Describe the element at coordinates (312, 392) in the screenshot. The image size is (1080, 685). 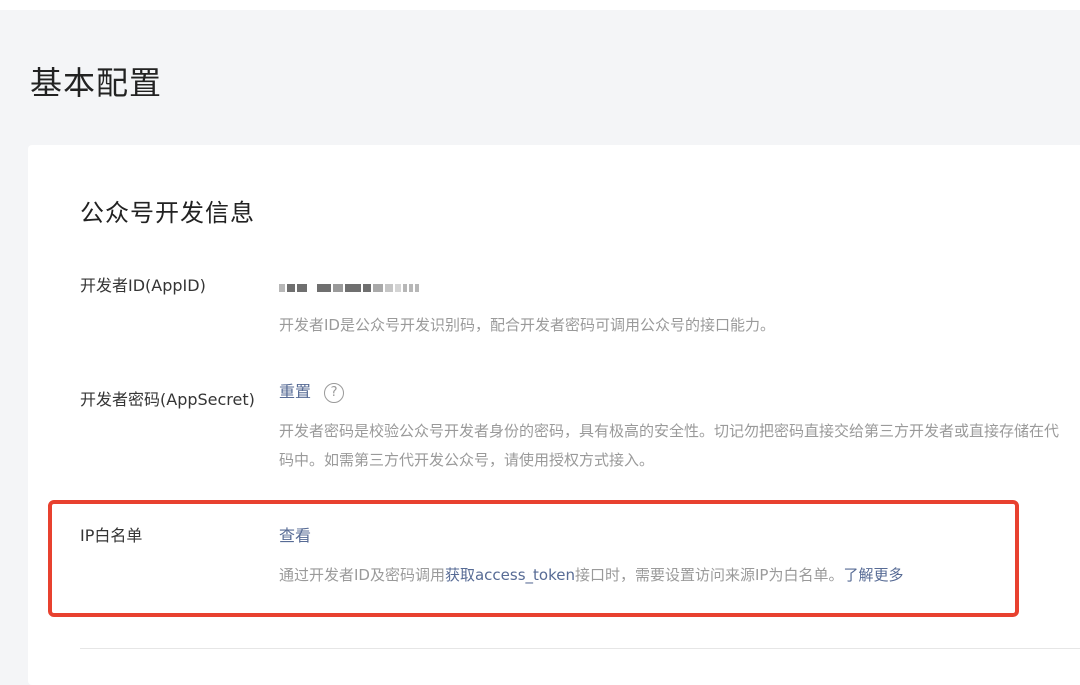
I see `appsecret-actions: 重置 ?` at that location.